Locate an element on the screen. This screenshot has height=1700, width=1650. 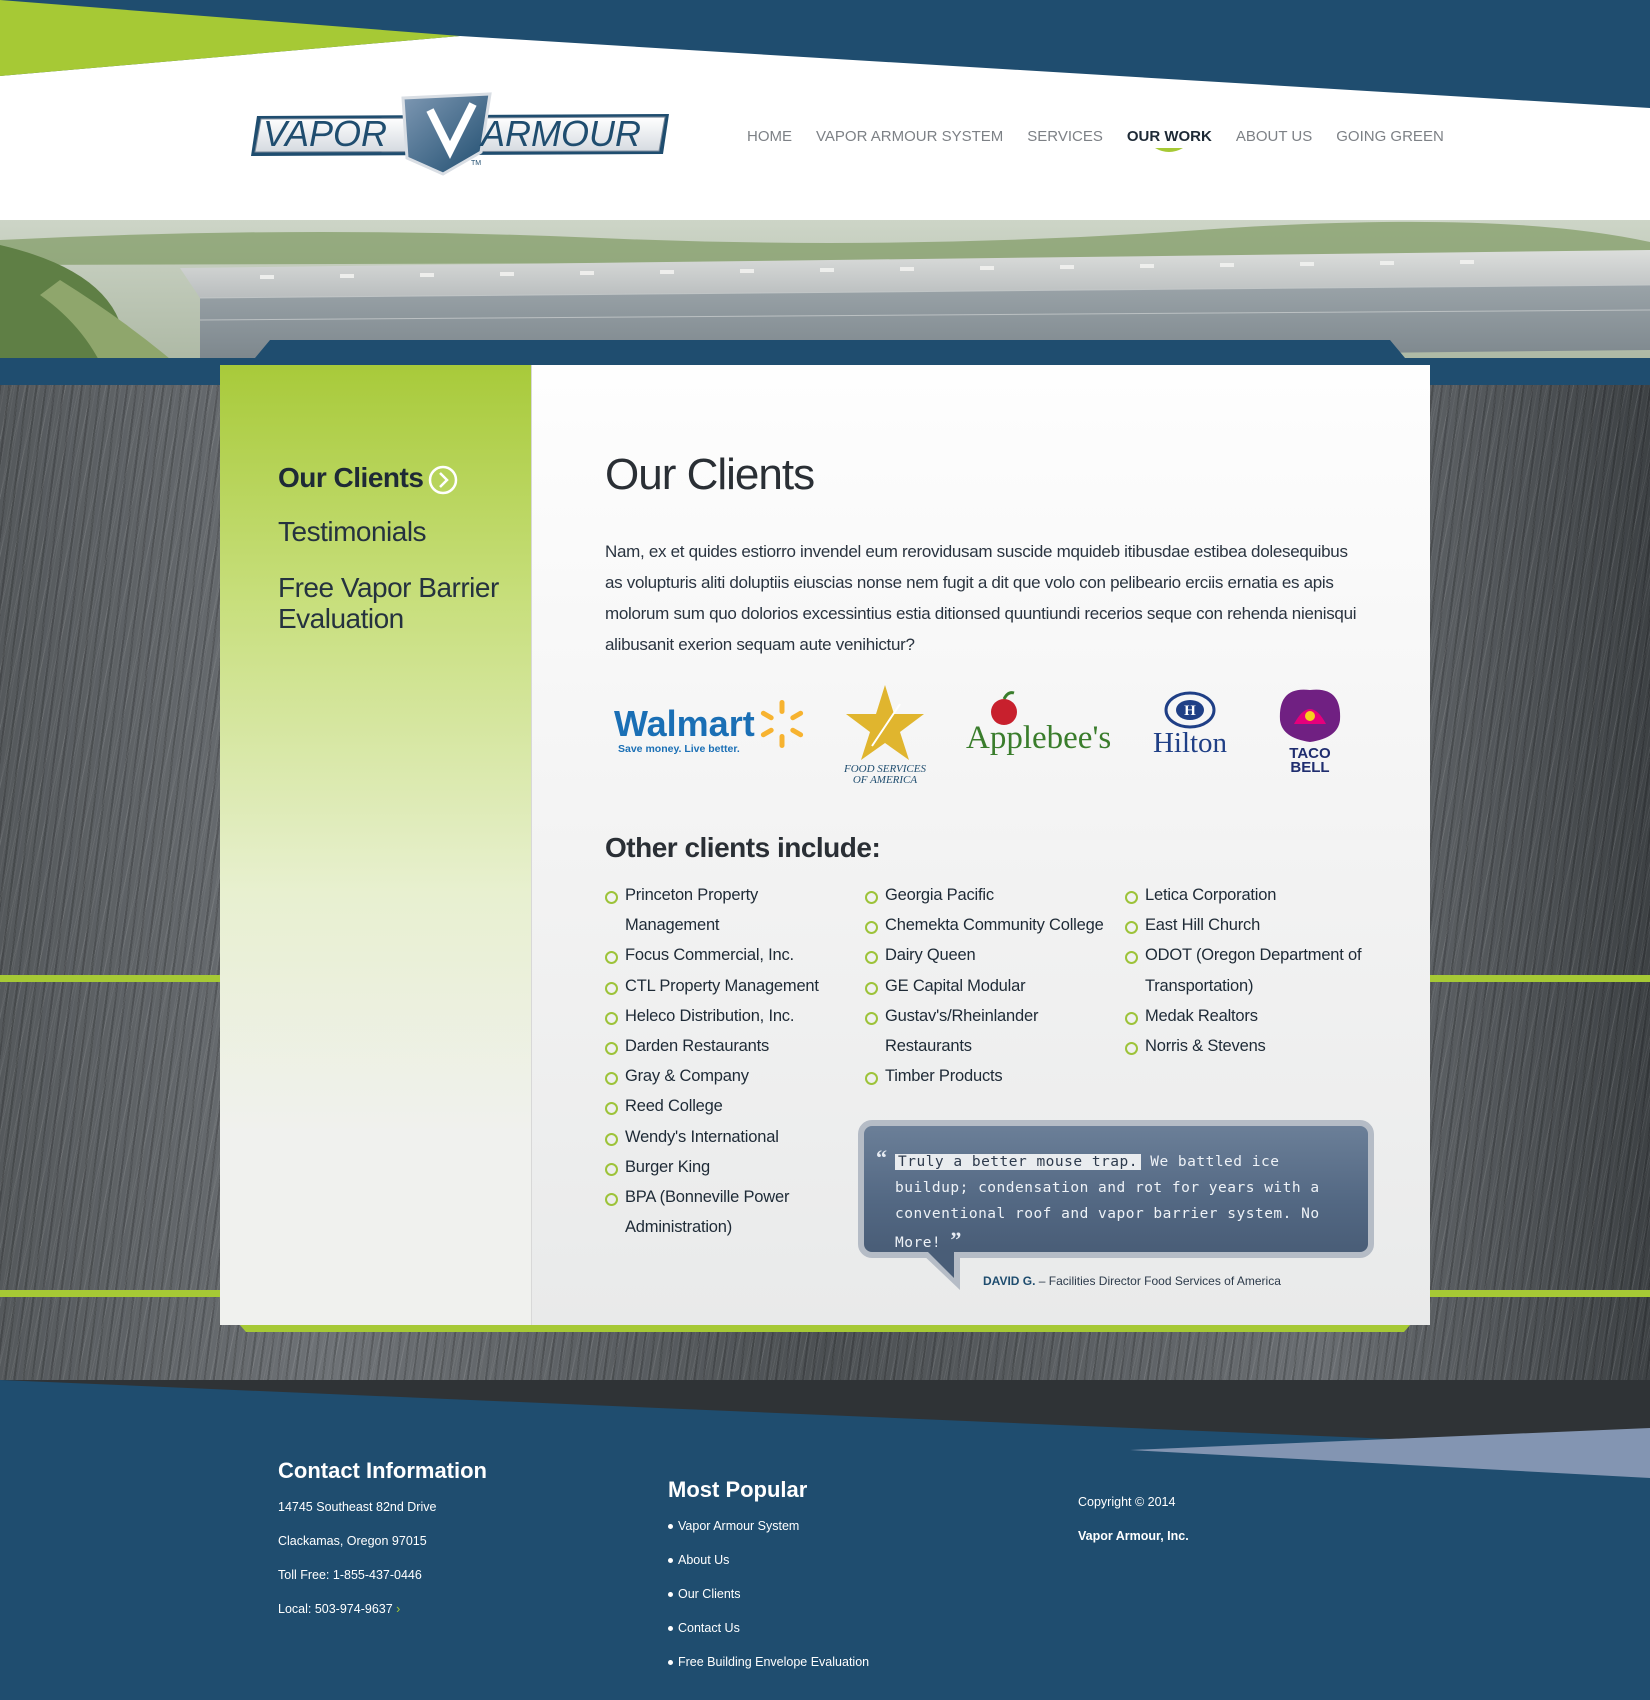
list-item: BPA (Bonneville Power Administration) is located at coordinates (725, 1212).